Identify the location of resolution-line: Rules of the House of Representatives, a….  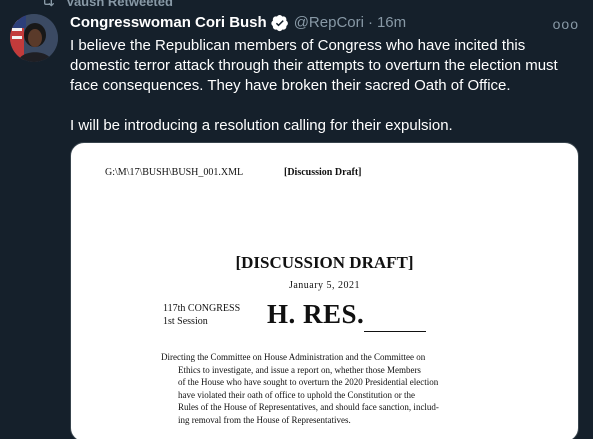
(308, 407).